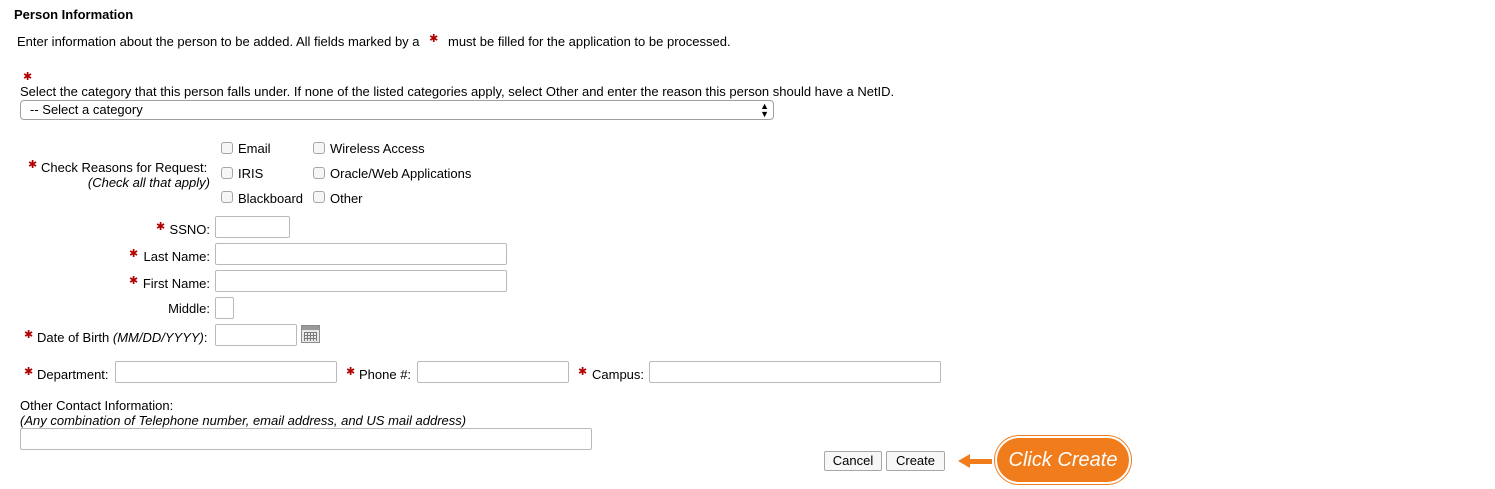 This screenshot has height=489, width=1495. Describe the element at coordinates (227, 148) in the screenshot. I see `checkbox-email` at that location.